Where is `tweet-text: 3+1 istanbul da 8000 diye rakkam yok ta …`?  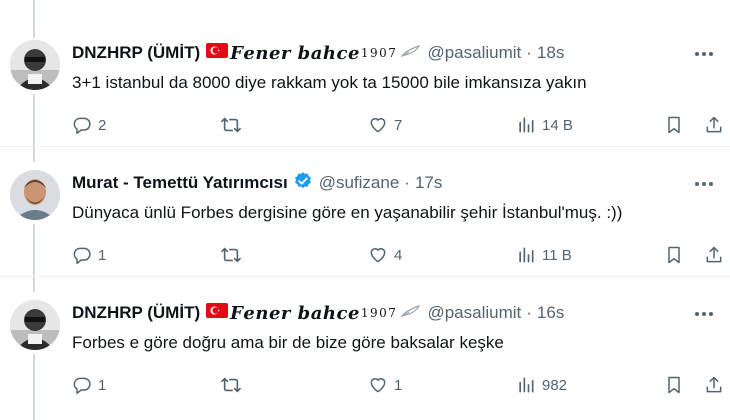
tweet-text: 3+1 istanbul da 8000 diye rakkam yok ta … is located at coordinates (329, 82).